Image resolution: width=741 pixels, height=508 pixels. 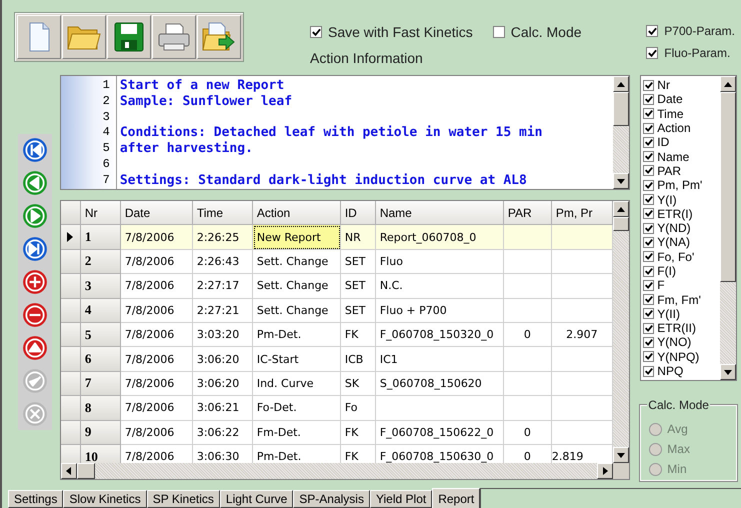 I want to click on tab: Slow Kinetics, so click(x=105, y=499).